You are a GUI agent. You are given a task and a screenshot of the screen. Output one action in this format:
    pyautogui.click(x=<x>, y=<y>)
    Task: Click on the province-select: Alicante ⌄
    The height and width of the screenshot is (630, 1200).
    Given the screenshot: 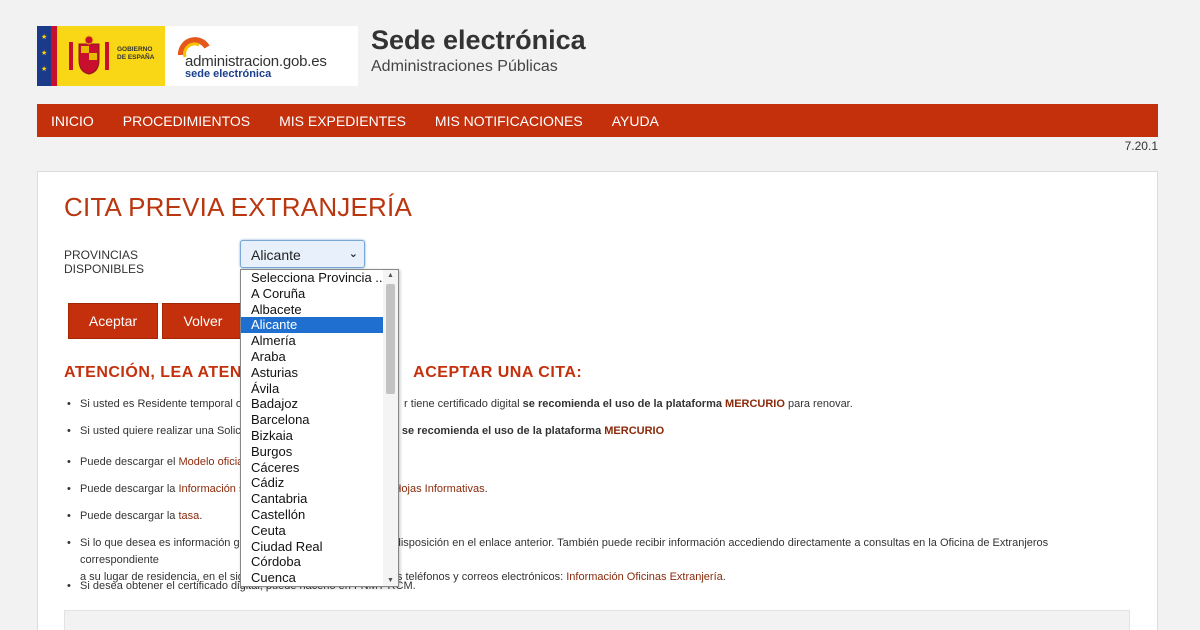 What is the action you would take?
    pyautogui.click(x=302, y=254)
    